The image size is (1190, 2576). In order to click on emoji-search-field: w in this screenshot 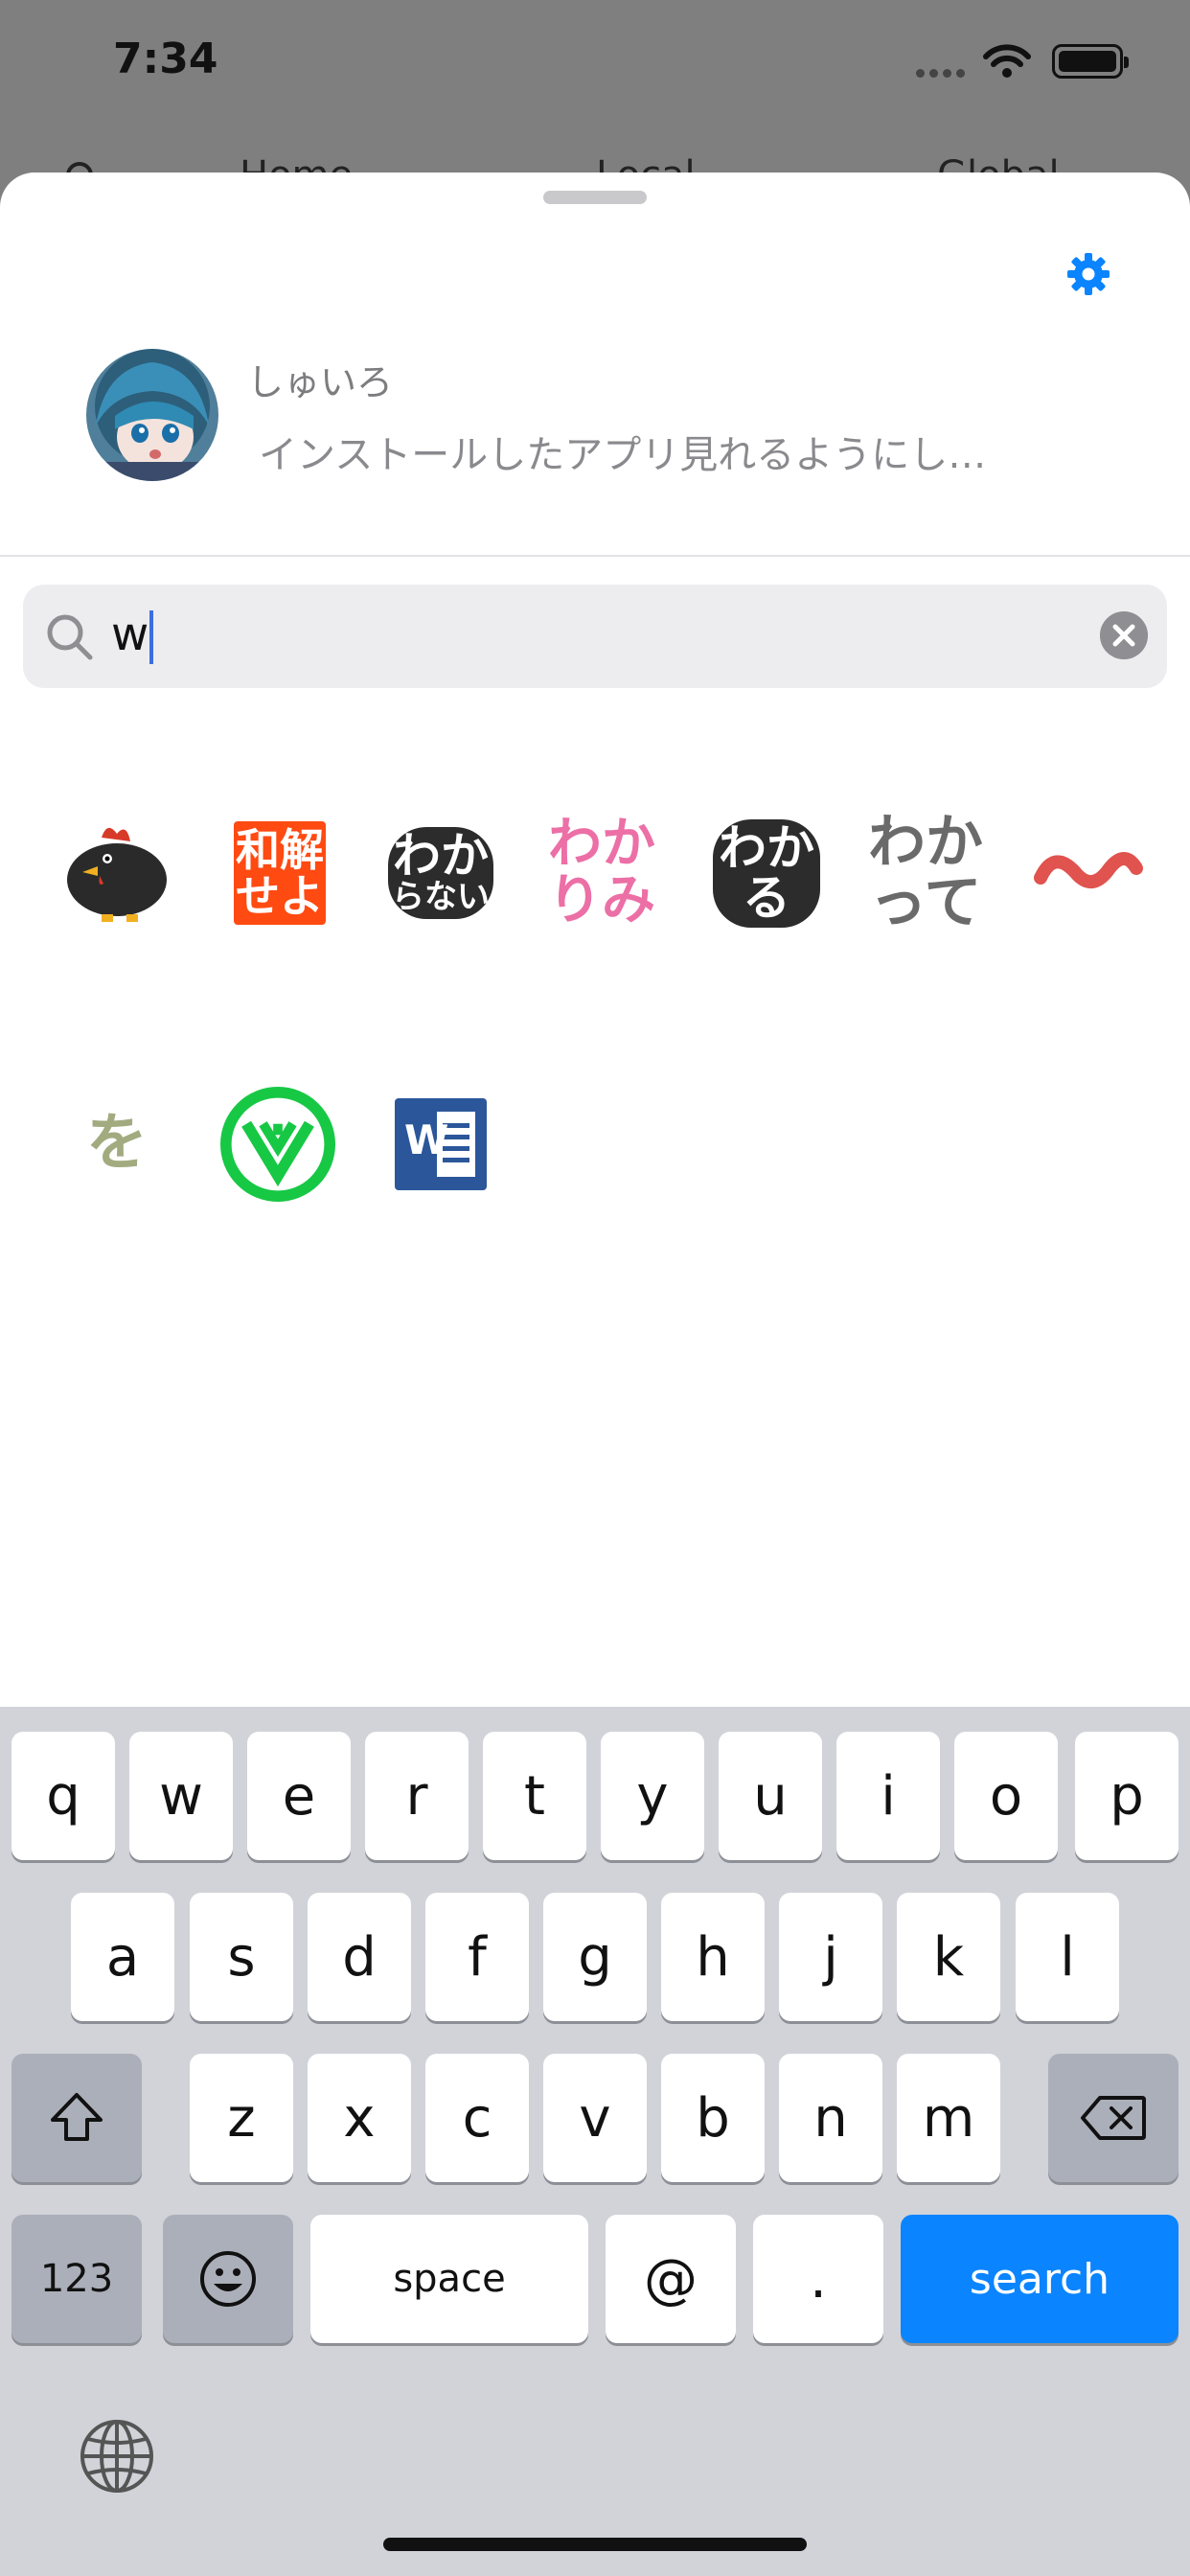, I will do `click(595, 636)`.